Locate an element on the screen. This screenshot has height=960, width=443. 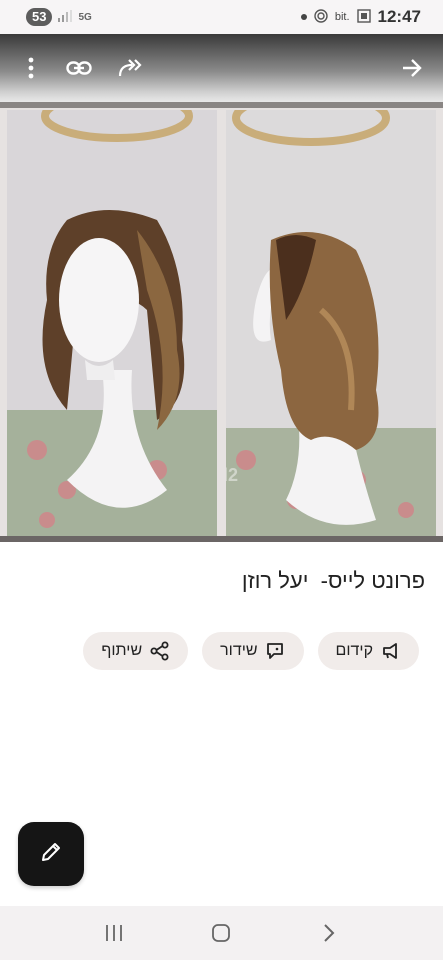
edit-fab is located at coordinates (51, 854).